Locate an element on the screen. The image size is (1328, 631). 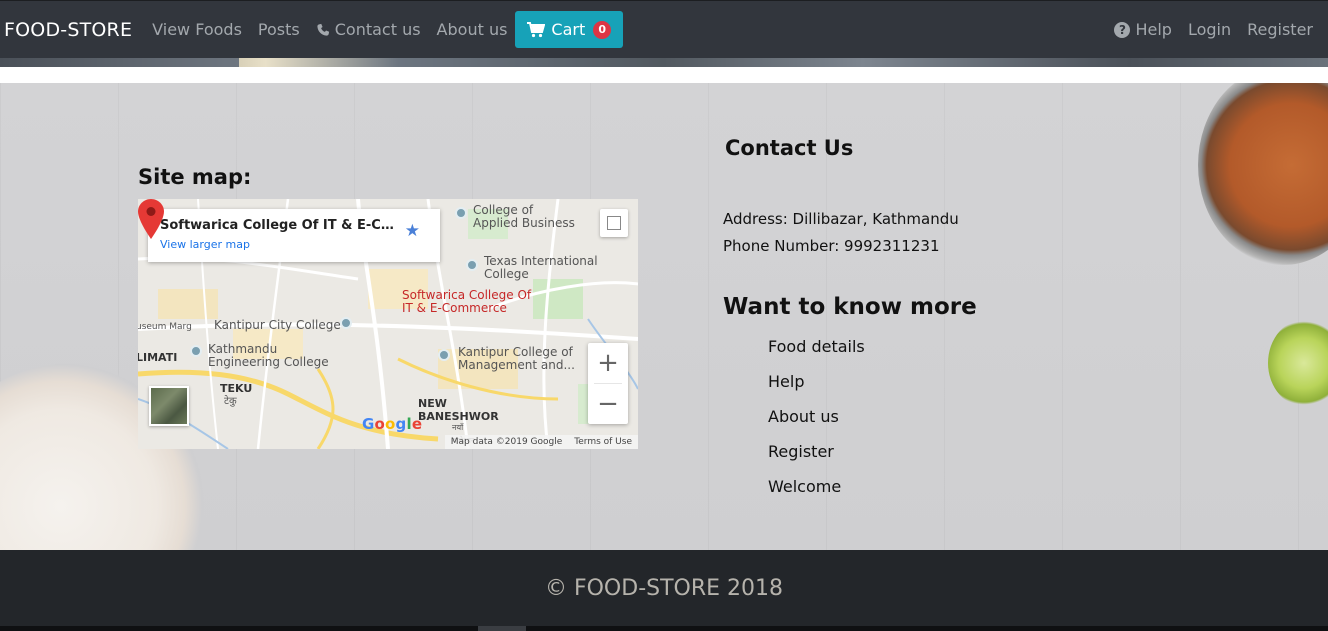
cart-count-badge: 0 is located at coordinates (602, 29).